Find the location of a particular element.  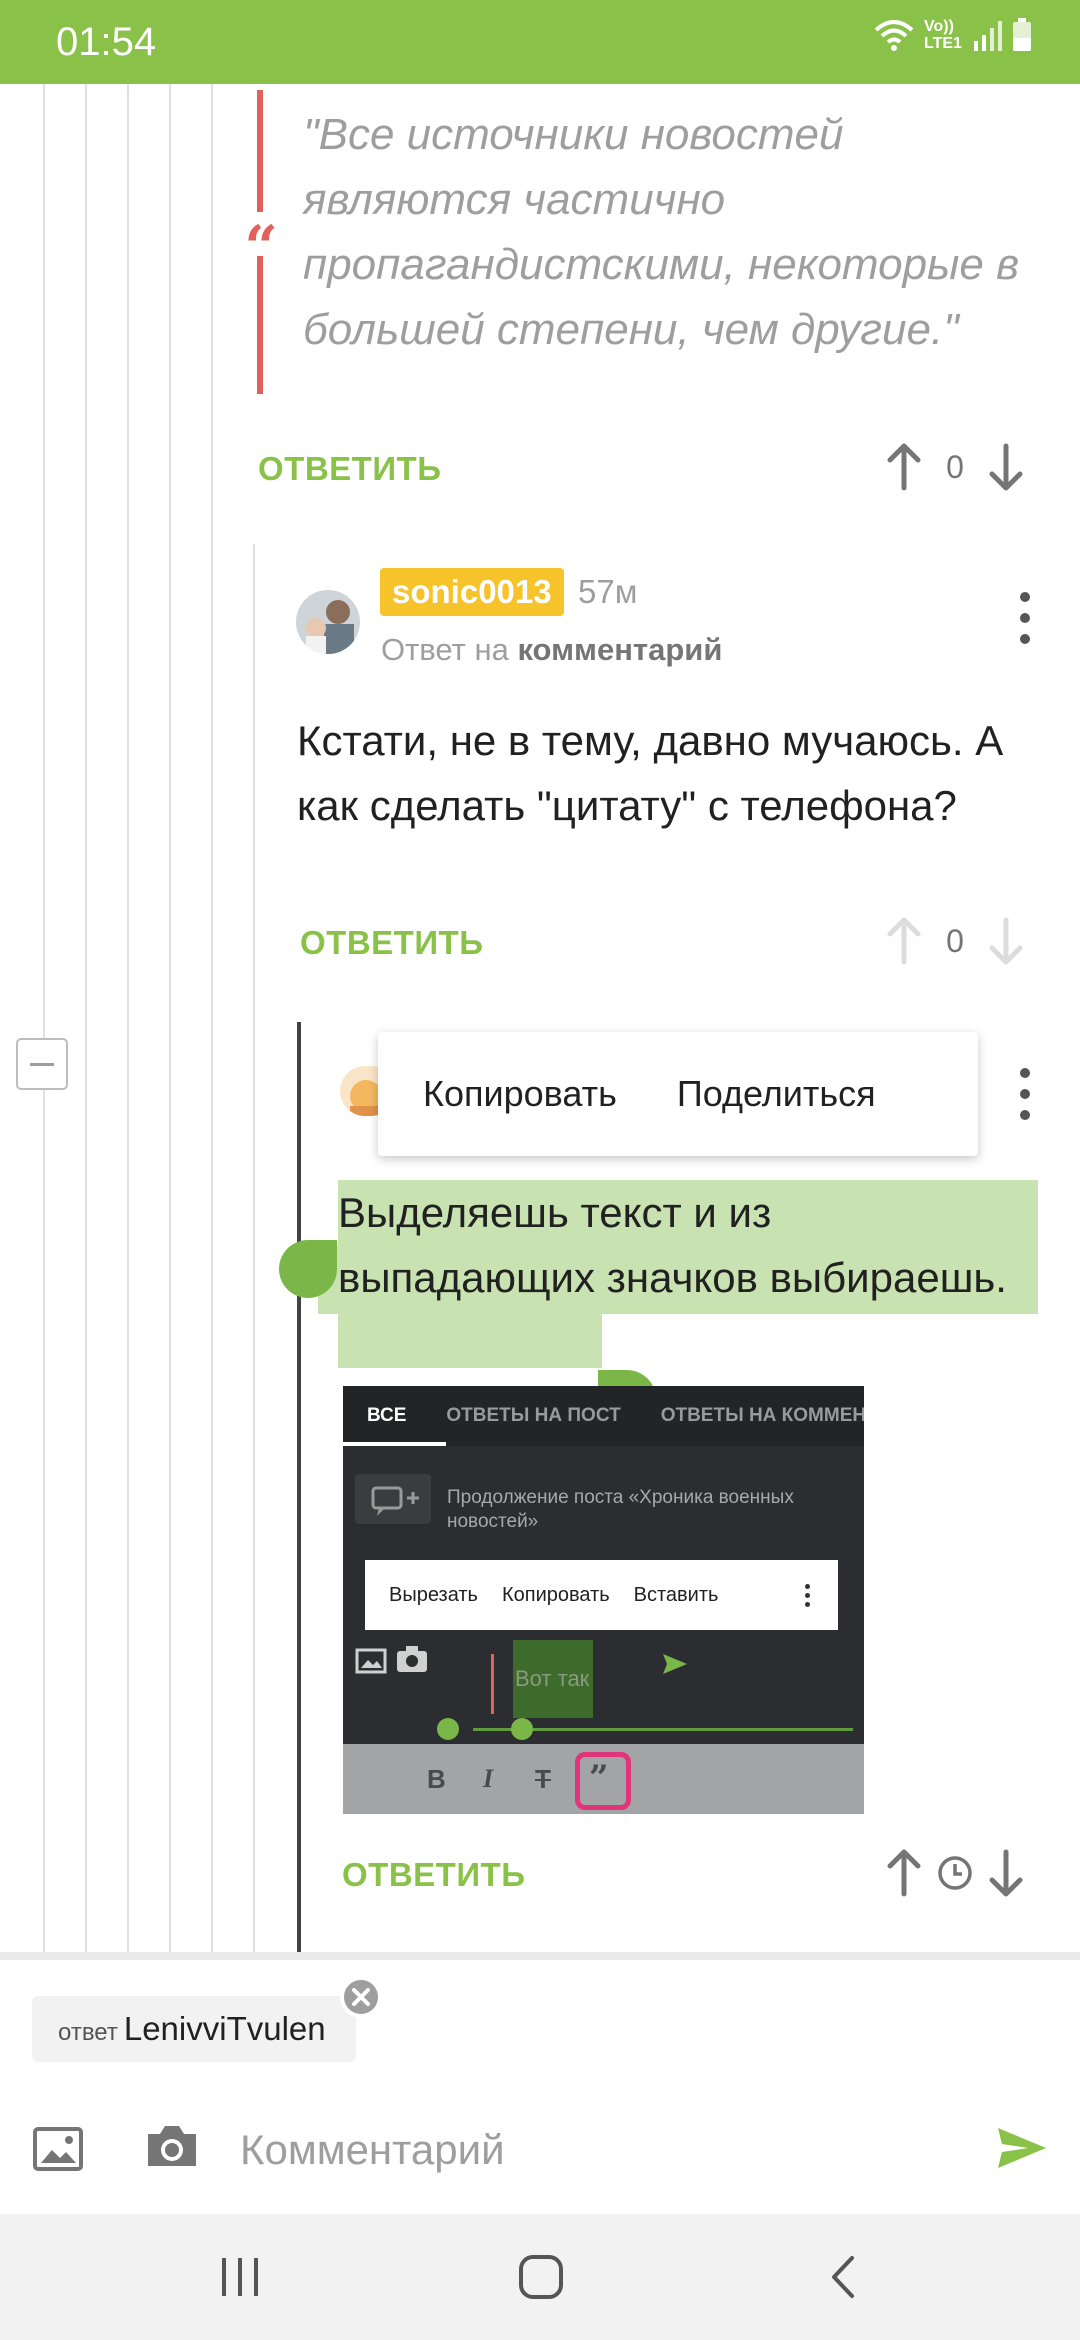

italic-icon: I is located at coordinates (488, 1778).